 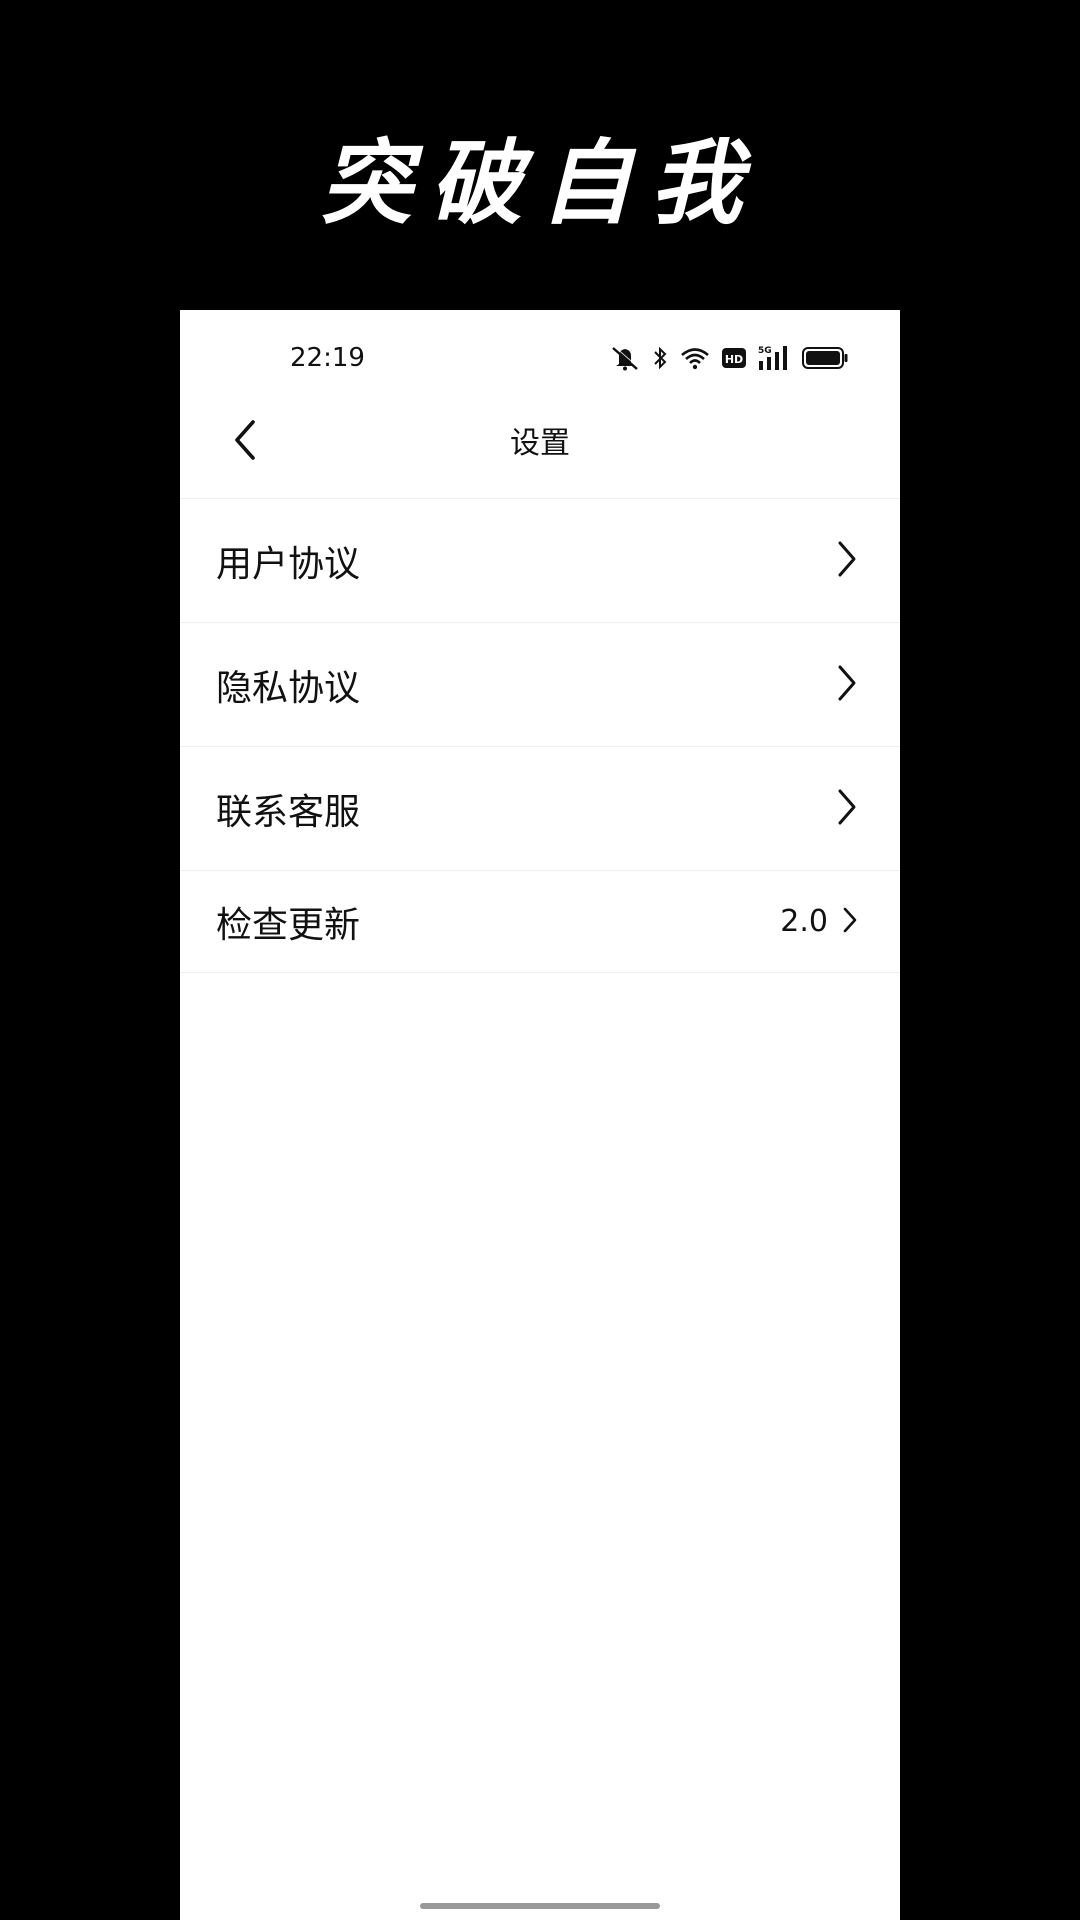 I want to click on home-indicator, so click(x=540, y=1906).